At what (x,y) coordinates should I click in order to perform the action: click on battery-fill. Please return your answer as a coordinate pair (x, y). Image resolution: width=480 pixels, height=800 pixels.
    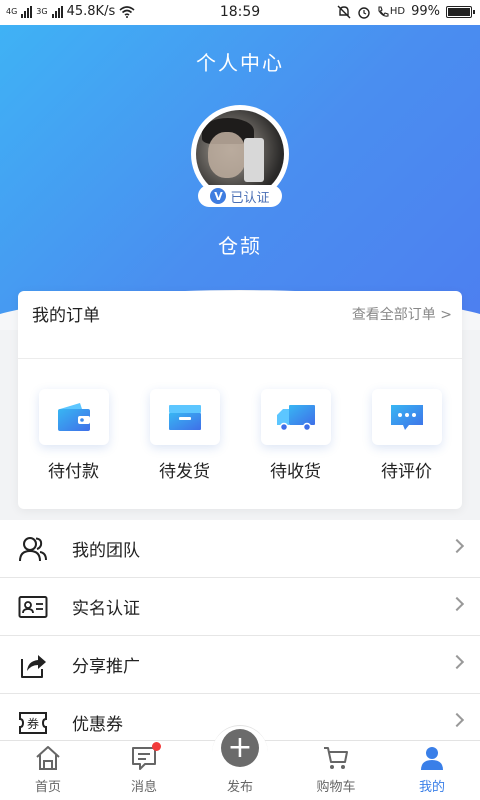
    Looking at the image, I should click on (459, 11).